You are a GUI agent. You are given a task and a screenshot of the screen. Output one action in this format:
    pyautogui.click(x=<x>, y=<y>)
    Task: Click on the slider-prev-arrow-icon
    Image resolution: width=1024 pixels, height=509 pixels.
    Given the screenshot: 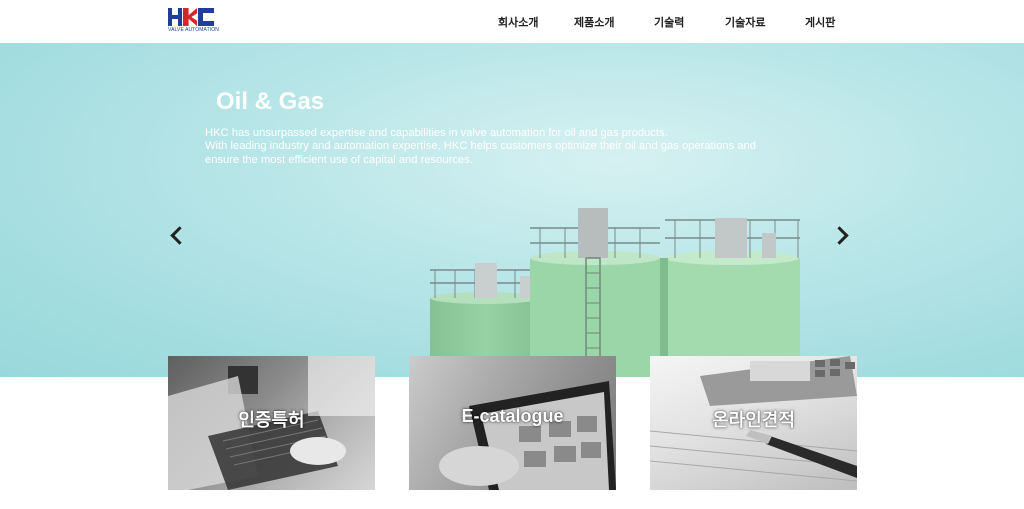 What is the action you would take?
    pyautogui.click(x=177, y=235)
    